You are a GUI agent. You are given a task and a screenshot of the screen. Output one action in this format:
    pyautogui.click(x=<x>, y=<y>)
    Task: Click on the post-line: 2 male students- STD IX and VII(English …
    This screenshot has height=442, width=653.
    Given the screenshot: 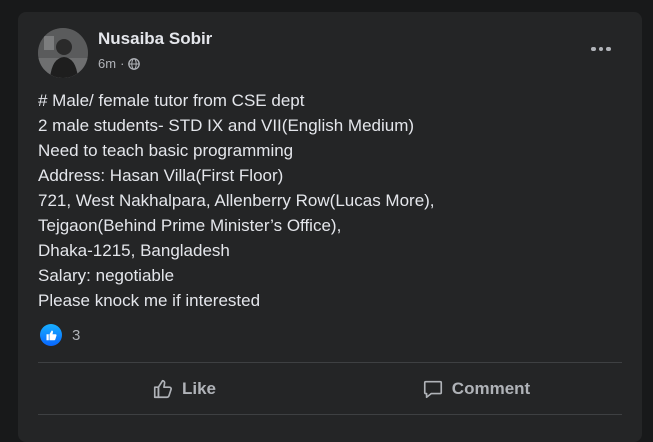 What is the action you would take?
    pyautogui.click(x=226, y=125)
    